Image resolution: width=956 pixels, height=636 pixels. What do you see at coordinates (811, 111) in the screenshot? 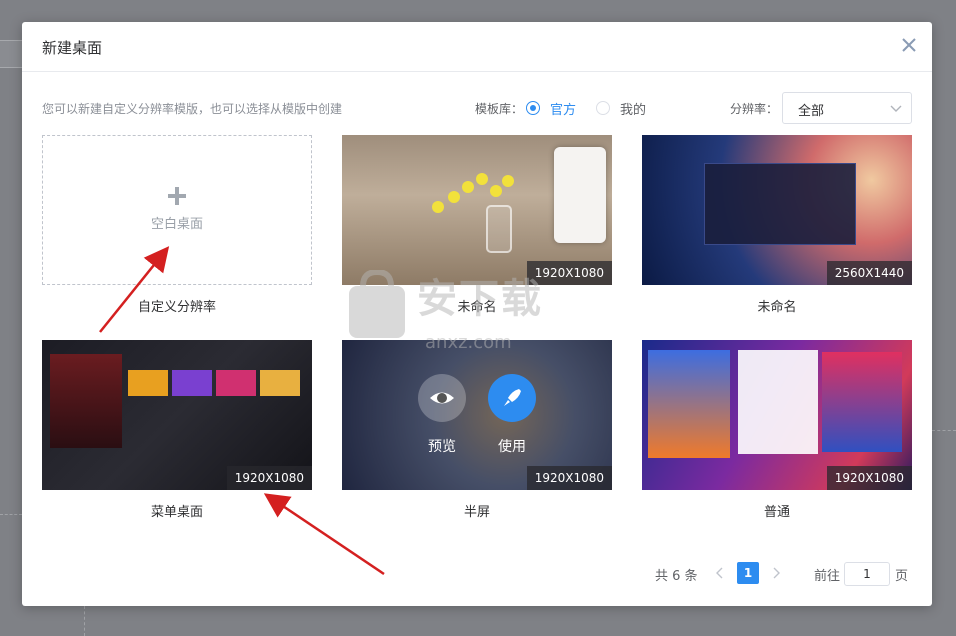
I see `resolution-select-value: 全部` at bounding box center [811, 111].